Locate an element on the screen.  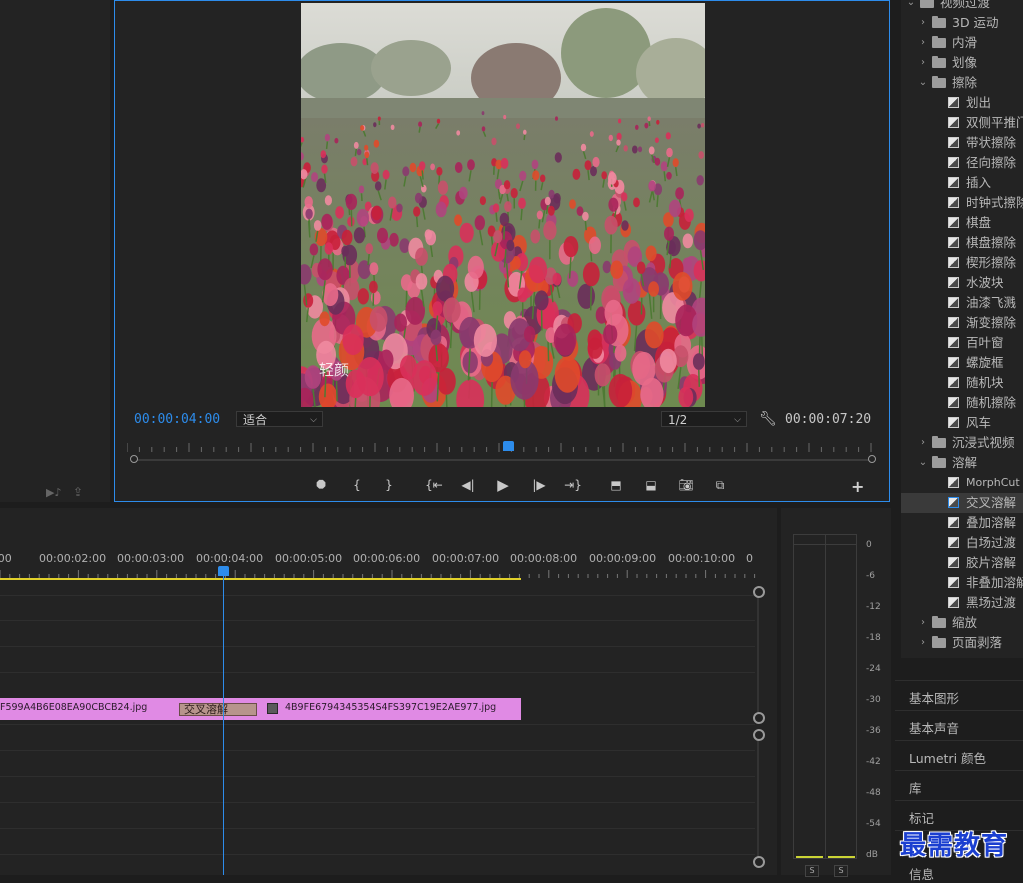
mark-in-icon: { is located at coordinates (357, 485).